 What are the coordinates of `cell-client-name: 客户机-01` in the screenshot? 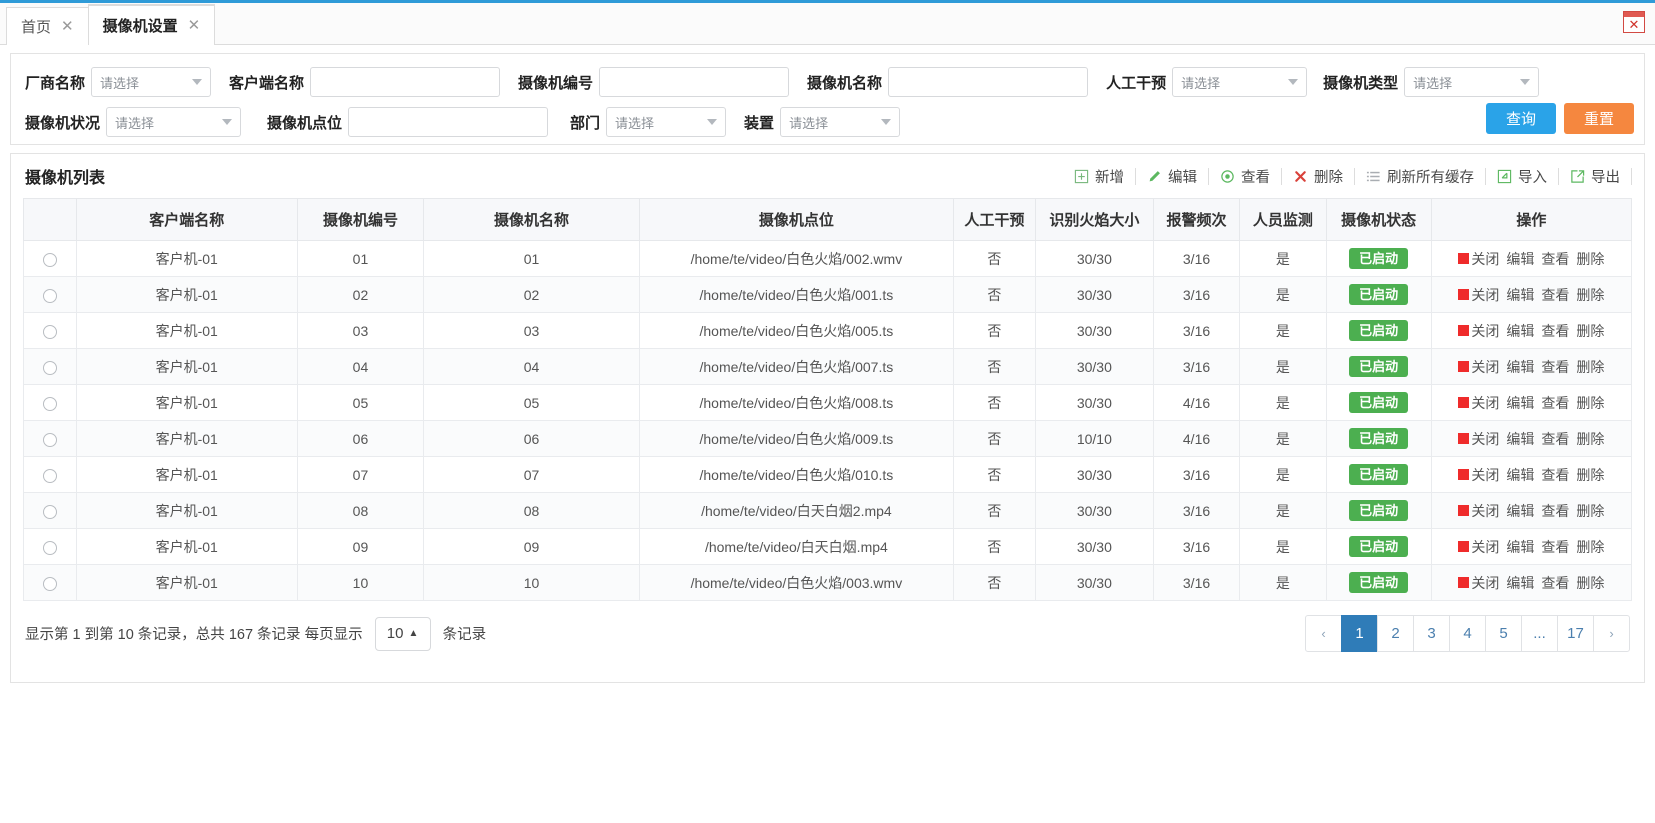 It's located at (186, 438).